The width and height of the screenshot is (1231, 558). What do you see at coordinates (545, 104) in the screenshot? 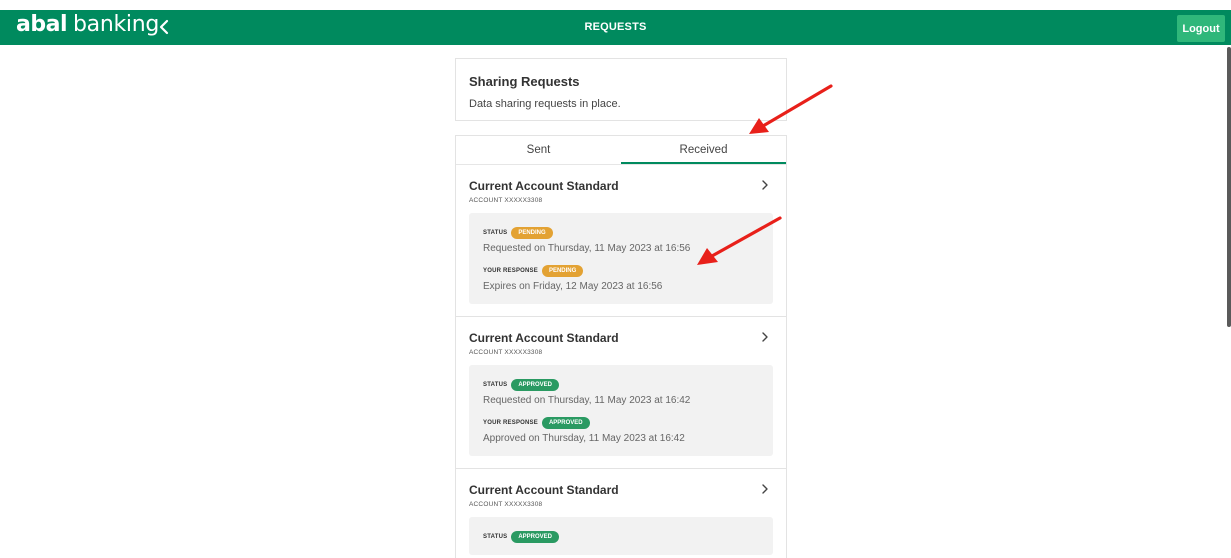
I see `section-subtitle: Data sharing requests in place.` at bounding box center [545, 104].